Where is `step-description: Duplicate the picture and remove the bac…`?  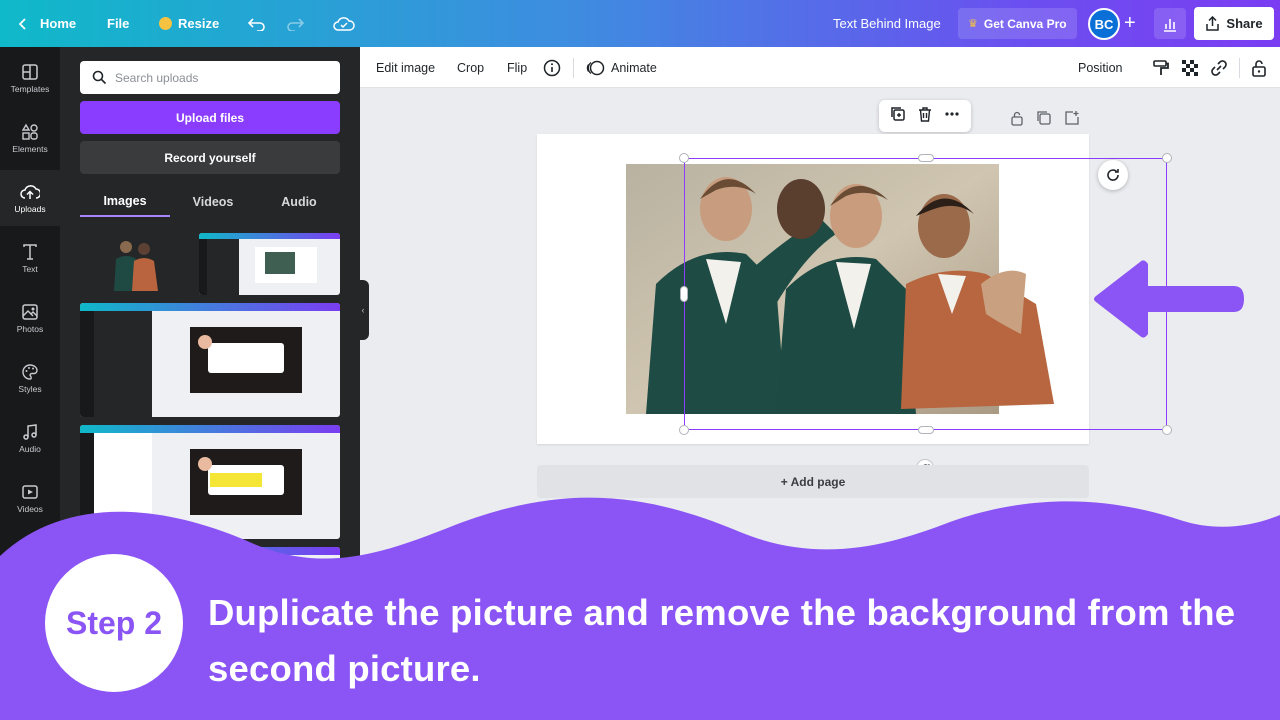
step-description: Duplicate the picture and remove the bac… is located at coordinates (722, 640).